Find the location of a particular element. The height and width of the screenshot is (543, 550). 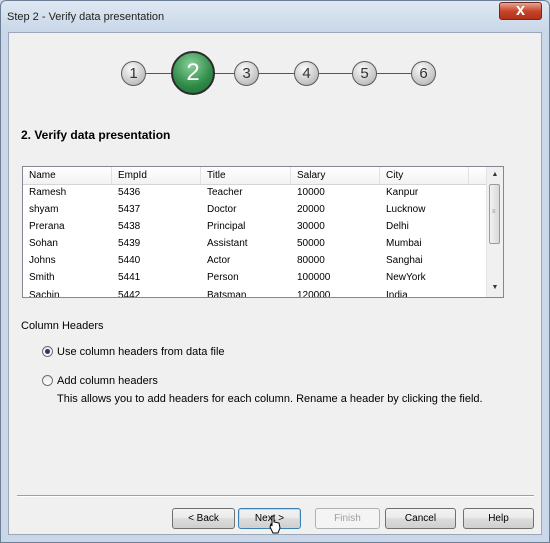

table-cell: Mumbai is located at coordinates (404, 243).